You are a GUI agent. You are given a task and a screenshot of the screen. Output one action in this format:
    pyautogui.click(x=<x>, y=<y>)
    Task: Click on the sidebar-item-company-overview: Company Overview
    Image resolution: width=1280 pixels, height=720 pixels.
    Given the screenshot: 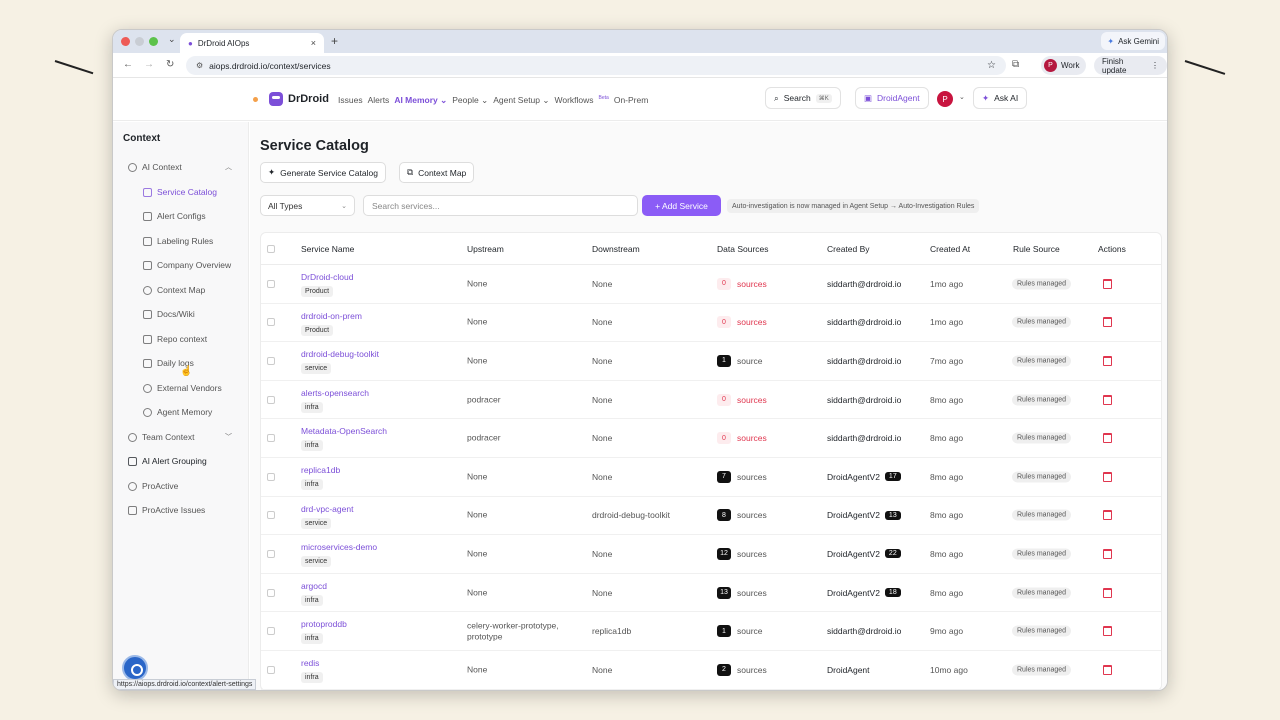 What is the action you would take?
    pyautogui.click(x=187, y=265)
    